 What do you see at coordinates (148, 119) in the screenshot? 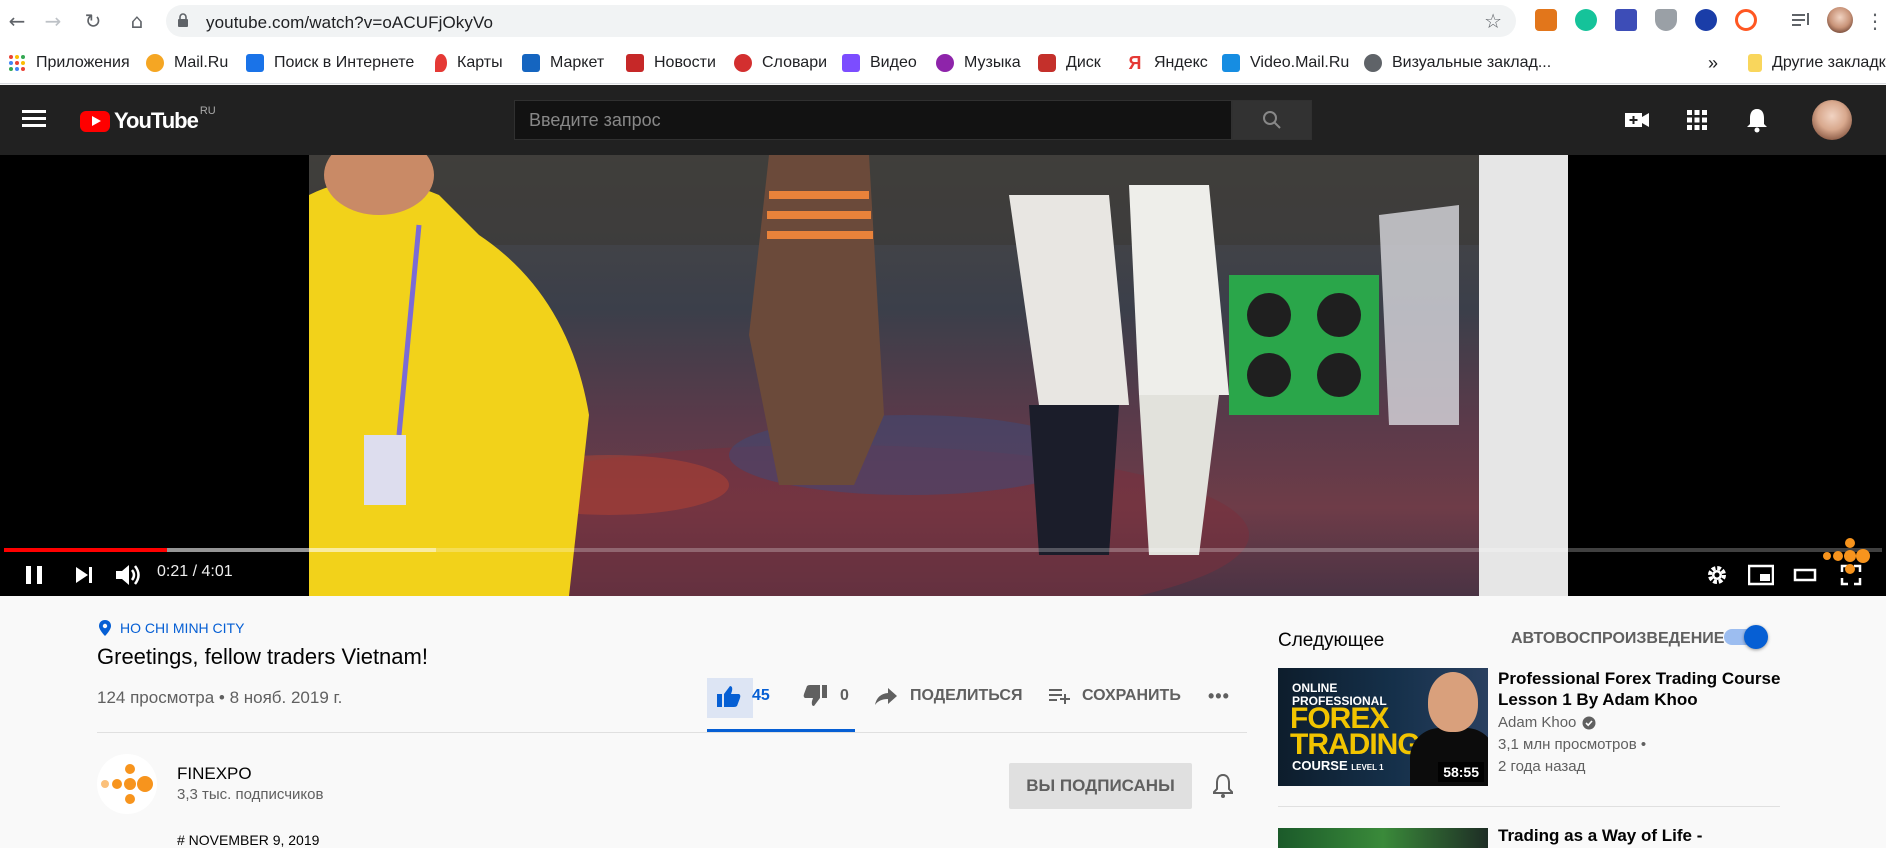
I see `youtube-logo: YouTube RU` at bounding box center [148, 119].